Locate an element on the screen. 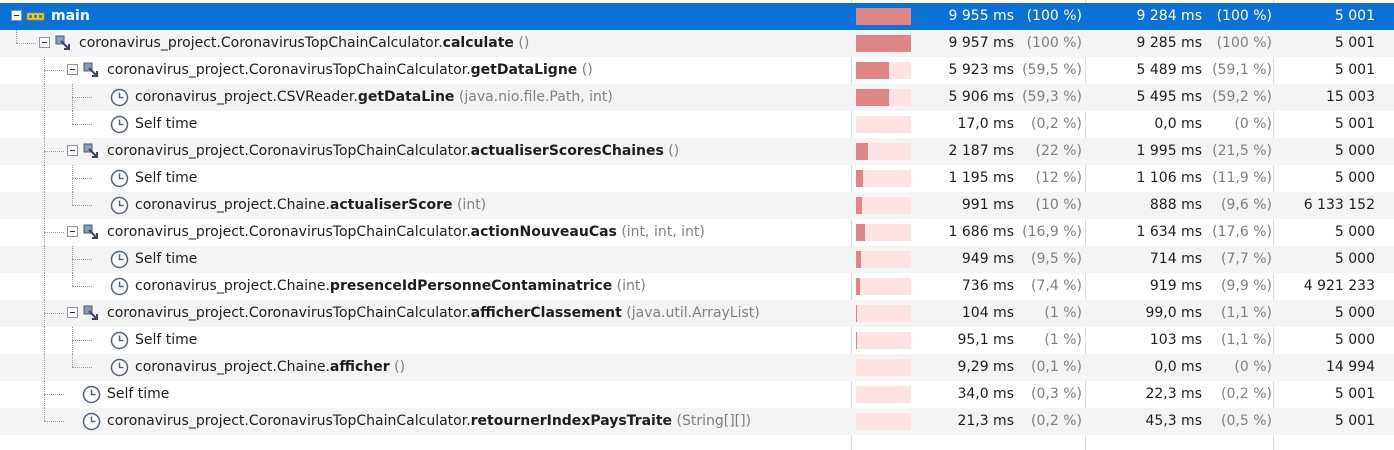 This screenshot has height=450, width=1394. table-row: Self time 949 ms (9,5 %) 714 ms (7,7 %) 5 000 is located at coordinates (697, 259).